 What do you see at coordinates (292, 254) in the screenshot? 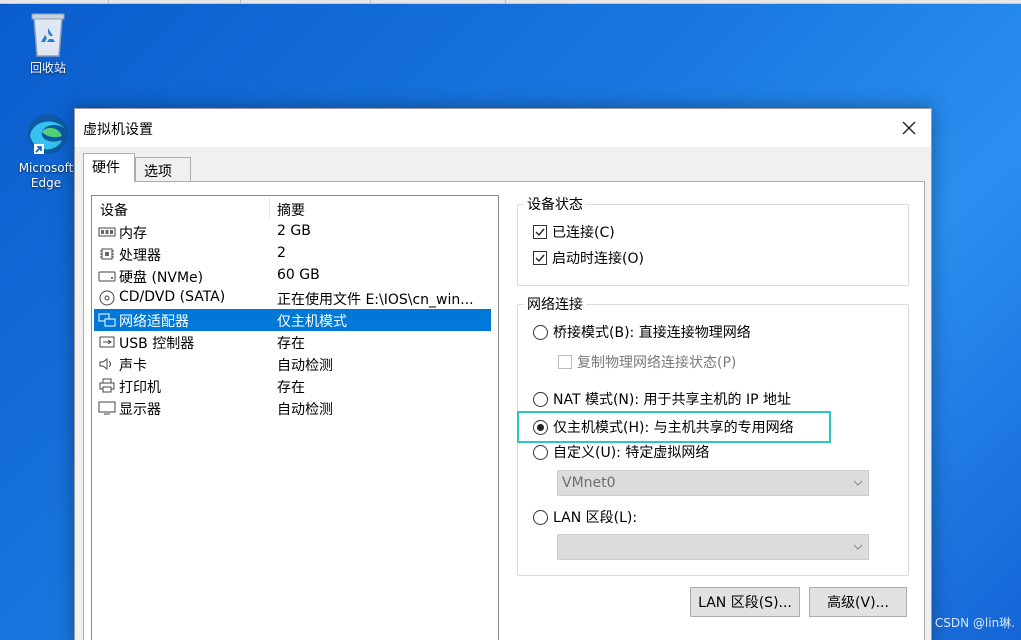
I see `device-row-processor: 处理器 2` at bounding box center [292, 254].